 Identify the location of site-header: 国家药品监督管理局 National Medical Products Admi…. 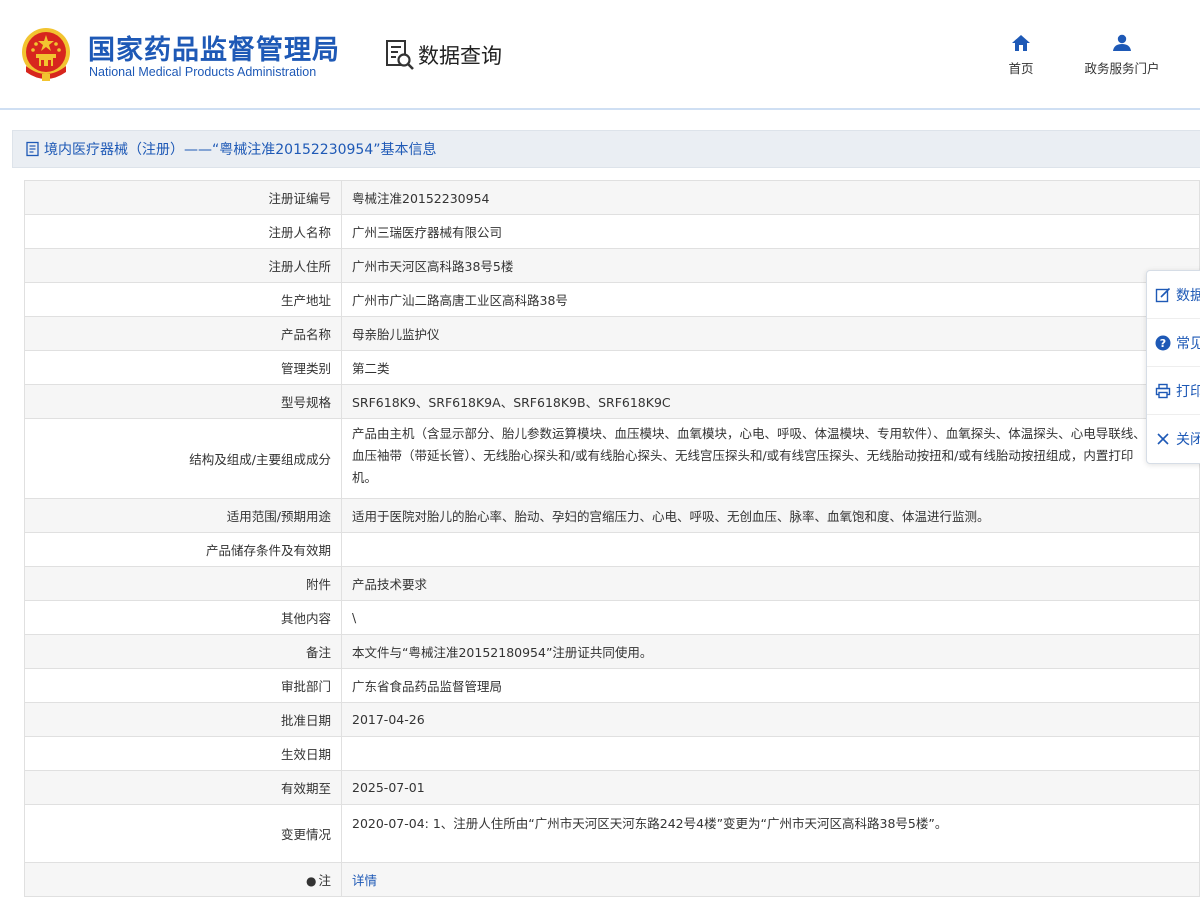
(600, 55).